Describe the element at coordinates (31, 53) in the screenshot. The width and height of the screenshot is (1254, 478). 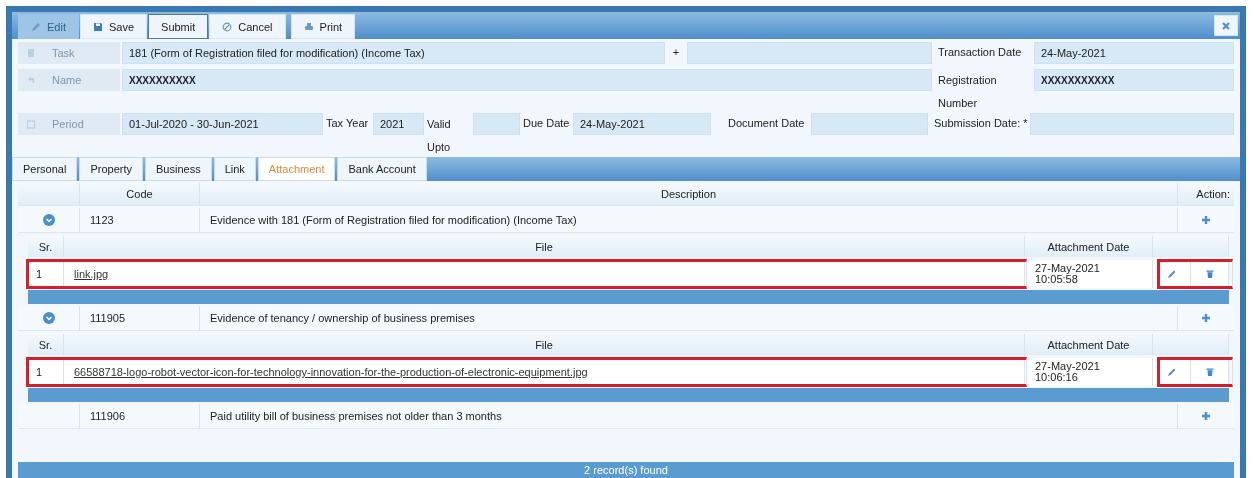
I see `document-icon` at that location.